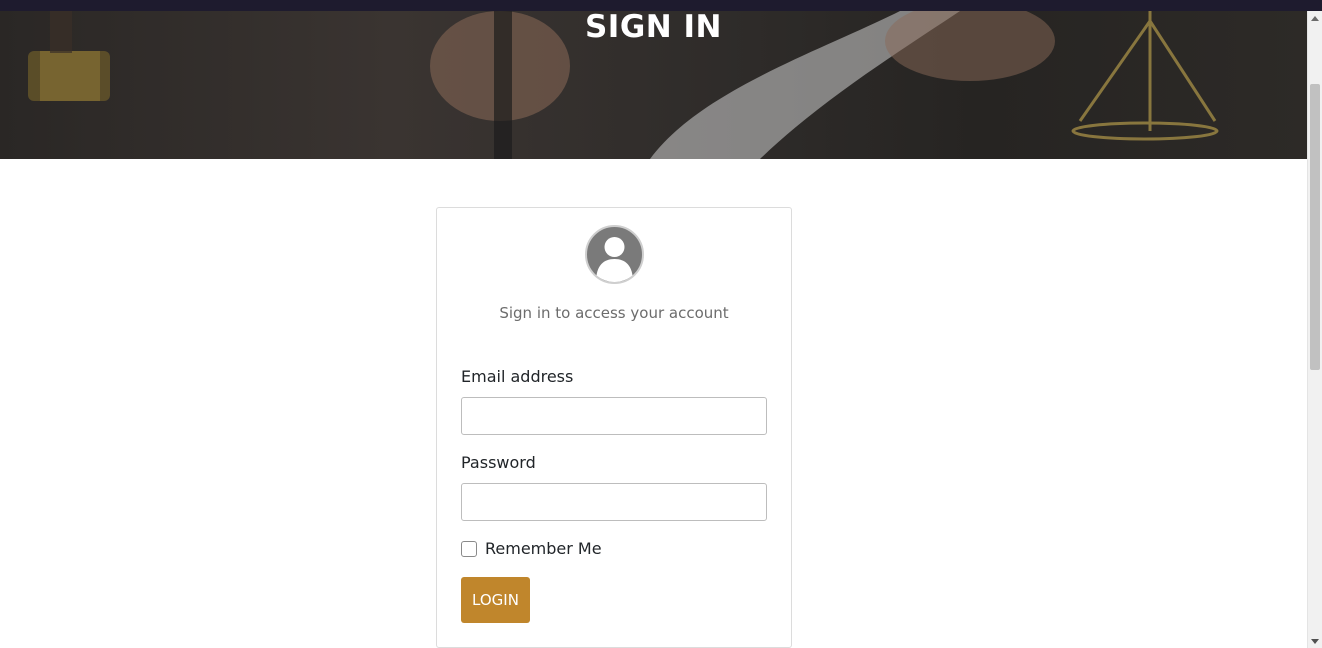 This screenshot has width=1322, height=648. What do you see at coordinates (614, 313) in the screenshot?
I see `signin-subtitle: Sign in to access your account` at bounding box center [614, 313].